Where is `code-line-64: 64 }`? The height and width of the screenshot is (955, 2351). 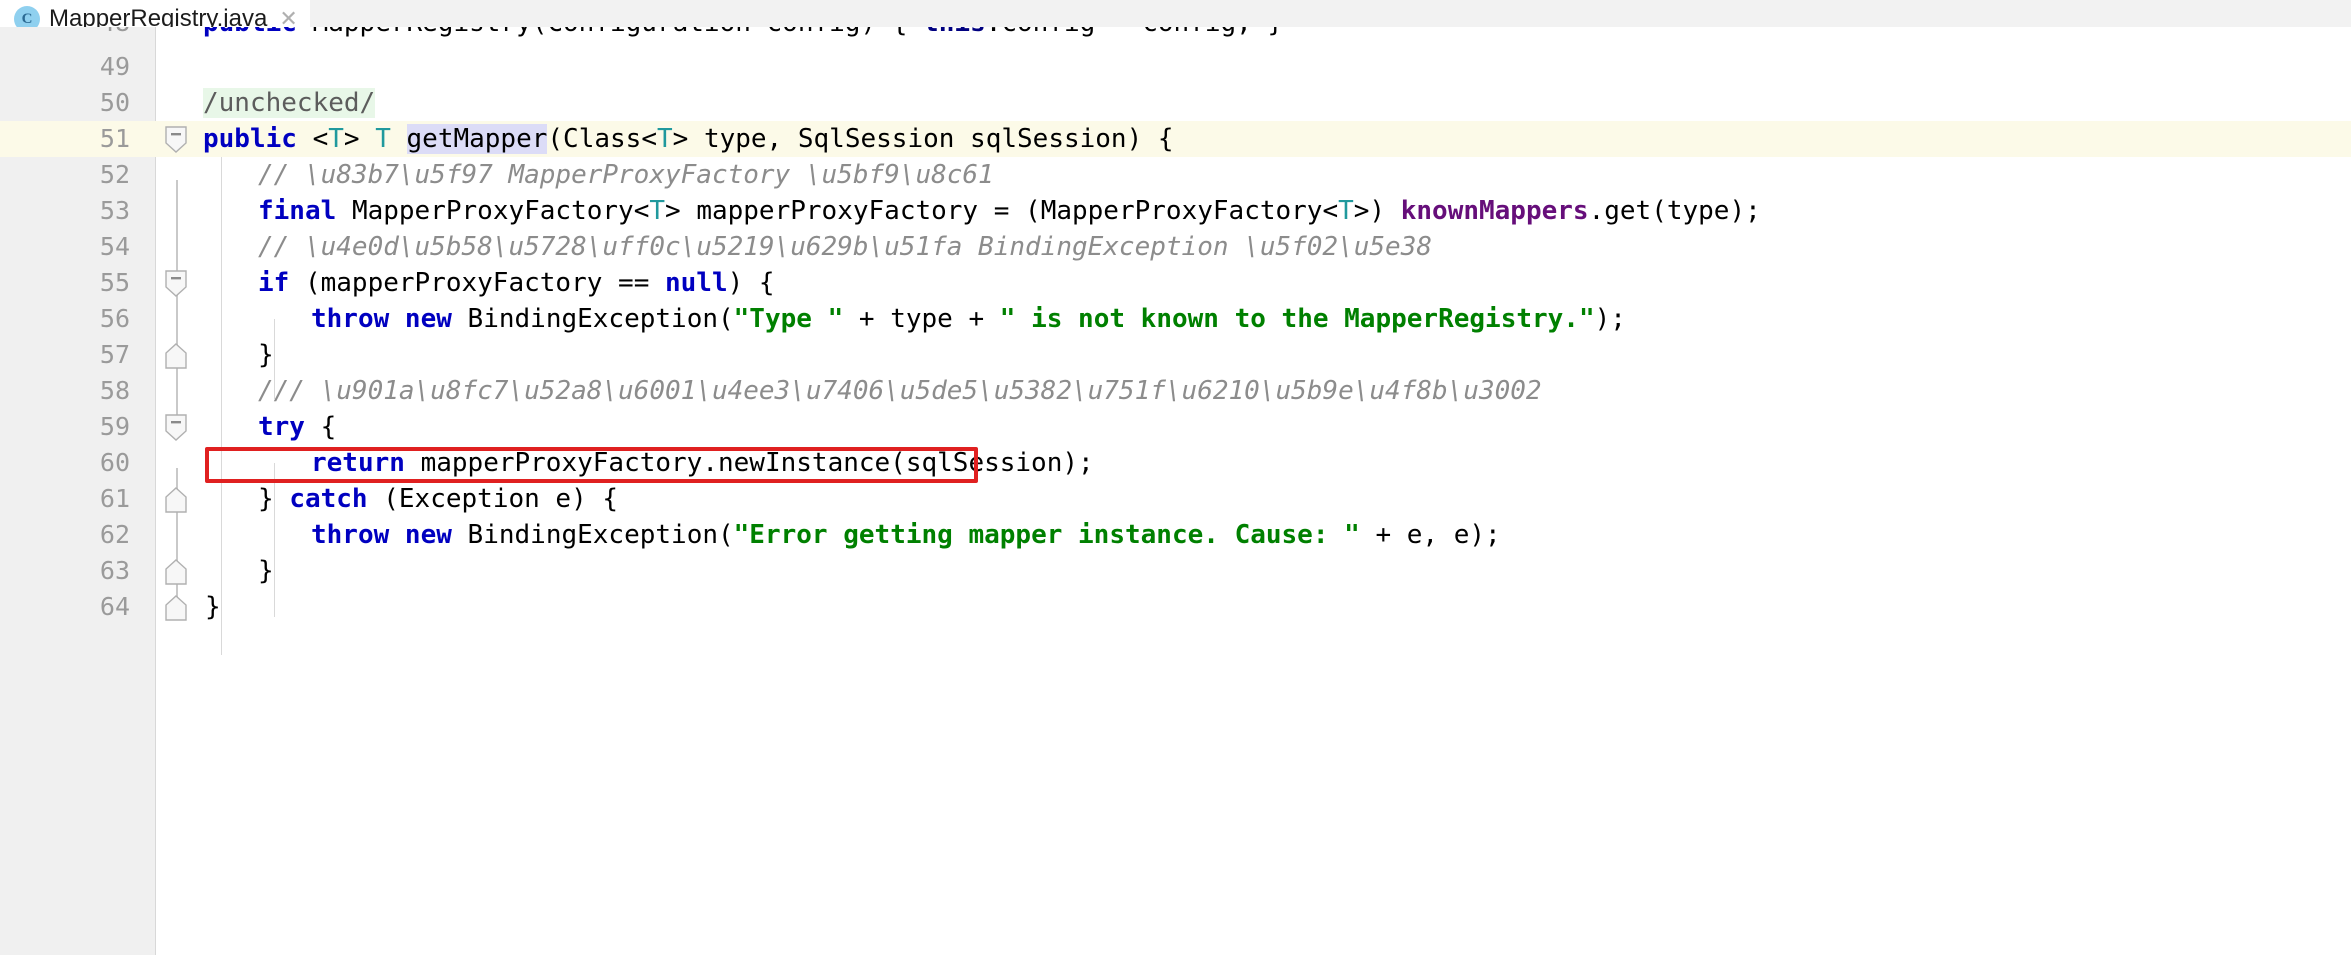
code-line-64: 64 } is located at coordinates (1175, 607).